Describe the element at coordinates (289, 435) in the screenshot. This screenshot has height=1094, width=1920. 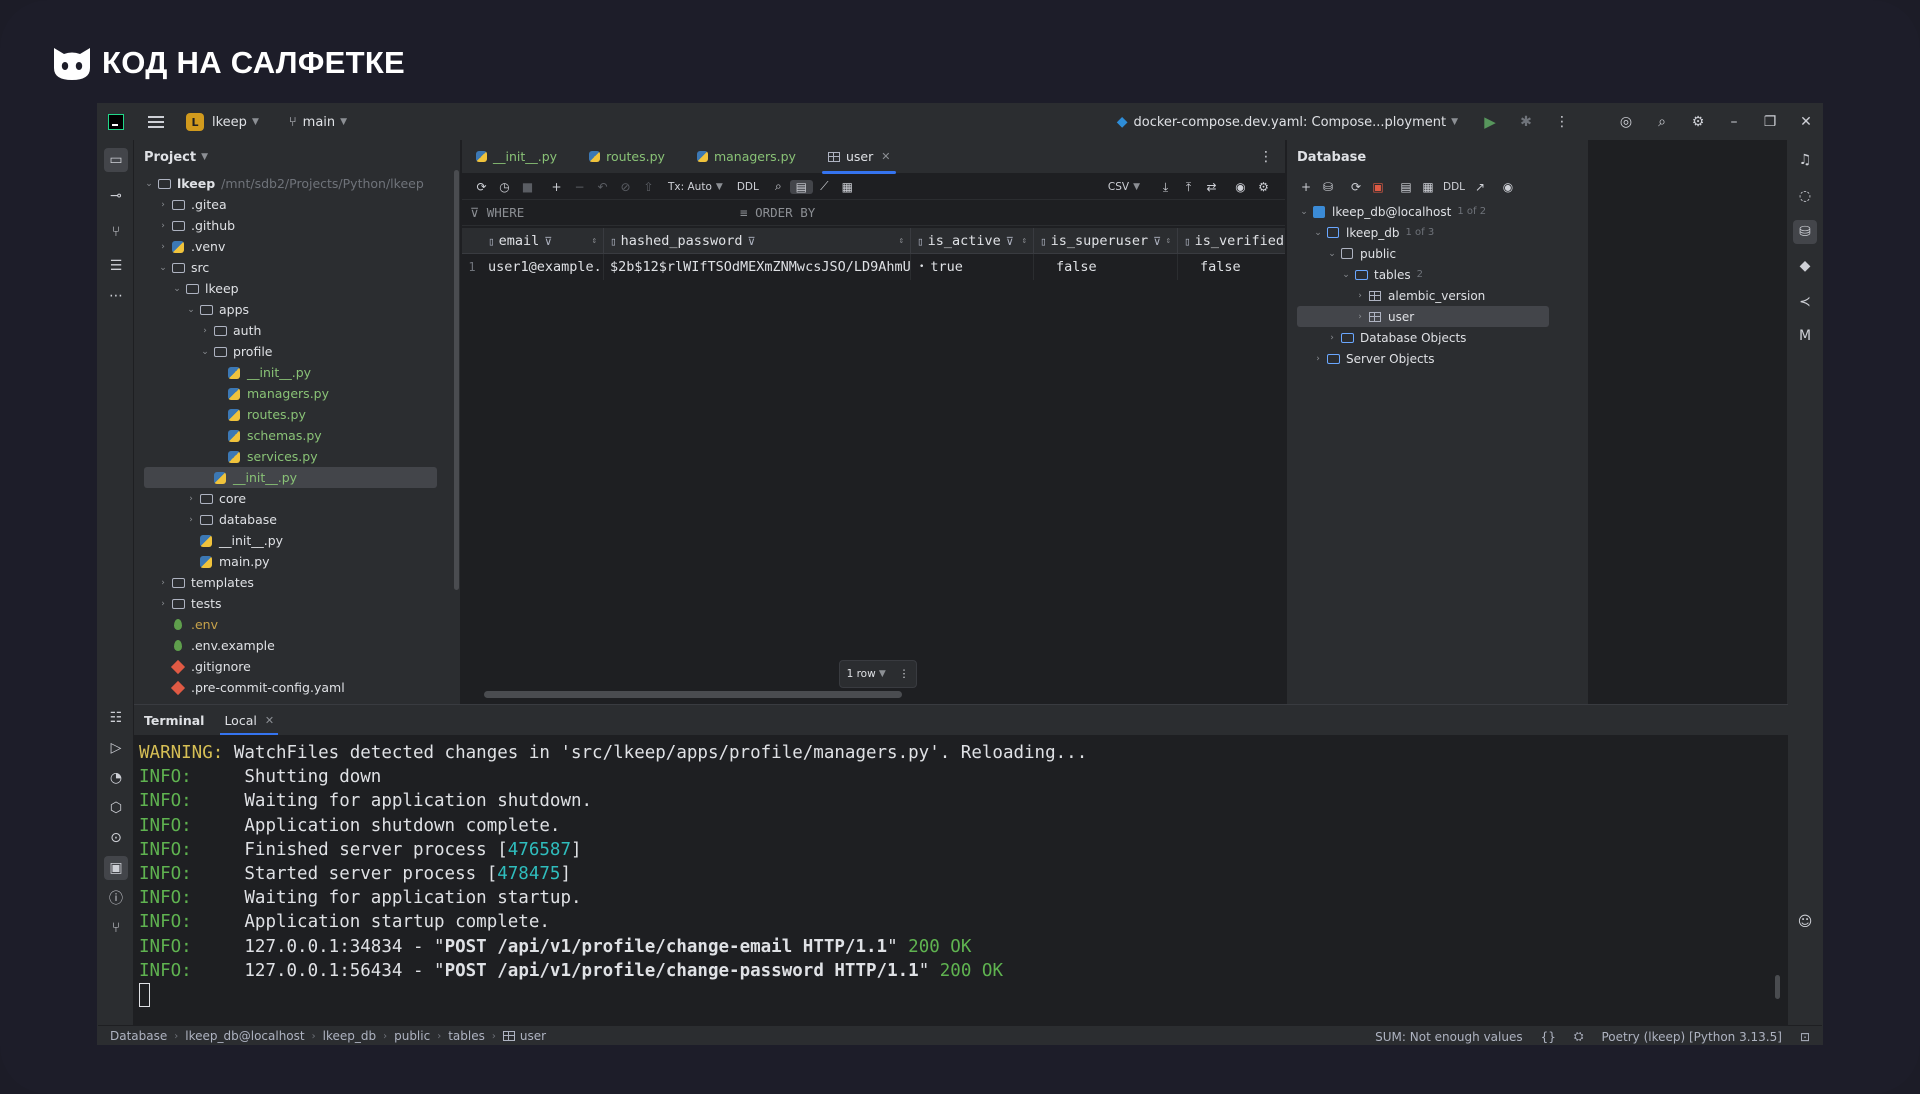
I see `tree-item: schemas.py` at that location.